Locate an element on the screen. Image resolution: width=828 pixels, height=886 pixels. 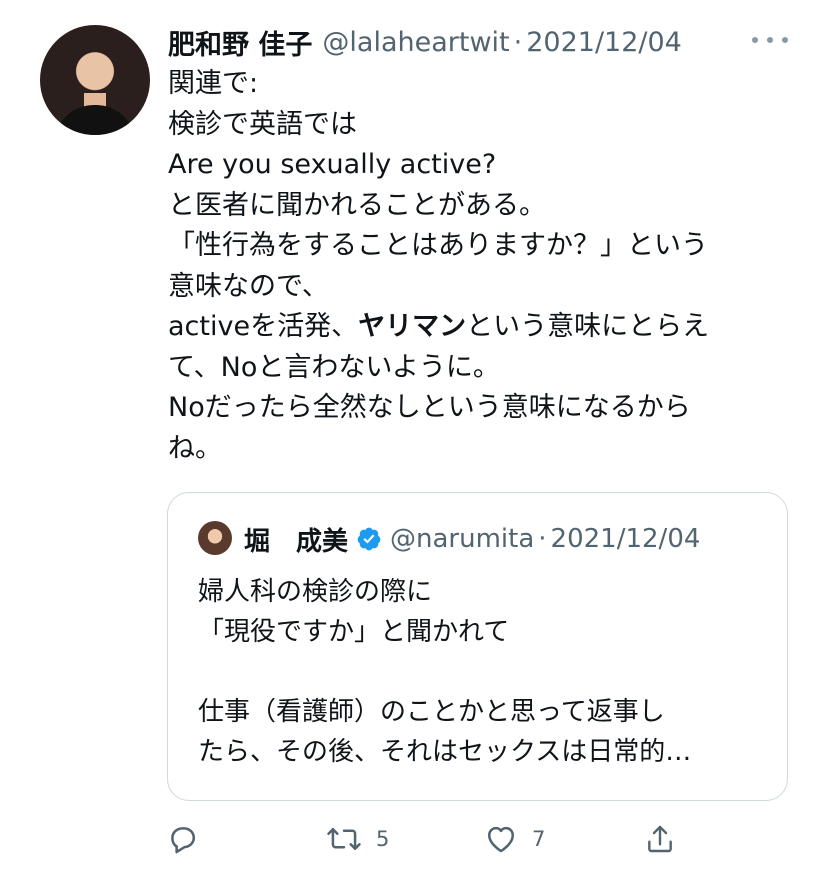
tweet-line: 検診で英語では is located at coordinates (262, 124).